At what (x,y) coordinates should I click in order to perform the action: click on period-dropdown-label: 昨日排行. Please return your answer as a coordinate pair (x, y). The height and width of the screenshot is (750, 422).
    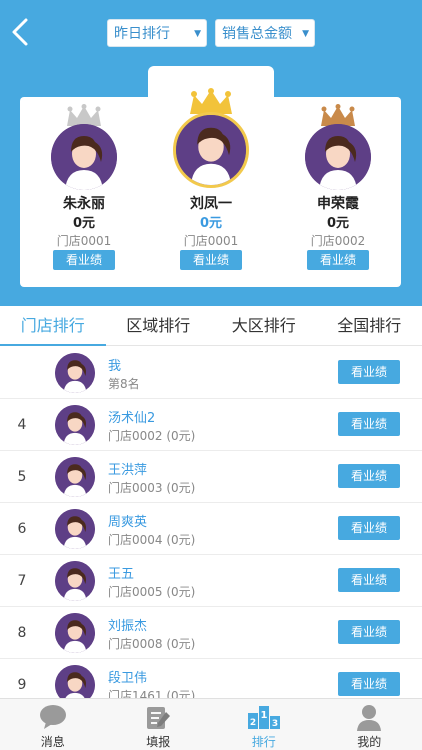
    Looking at the image, I should click on (142, 34).